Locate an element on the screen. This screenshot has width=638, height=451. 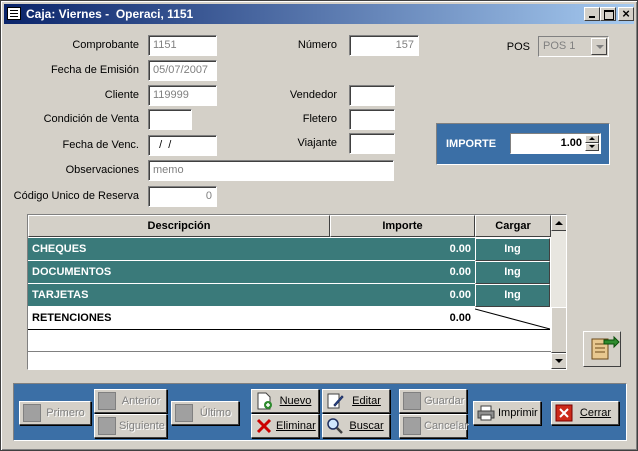
anterior-button: Anterior is located at coordinates (130, 401).